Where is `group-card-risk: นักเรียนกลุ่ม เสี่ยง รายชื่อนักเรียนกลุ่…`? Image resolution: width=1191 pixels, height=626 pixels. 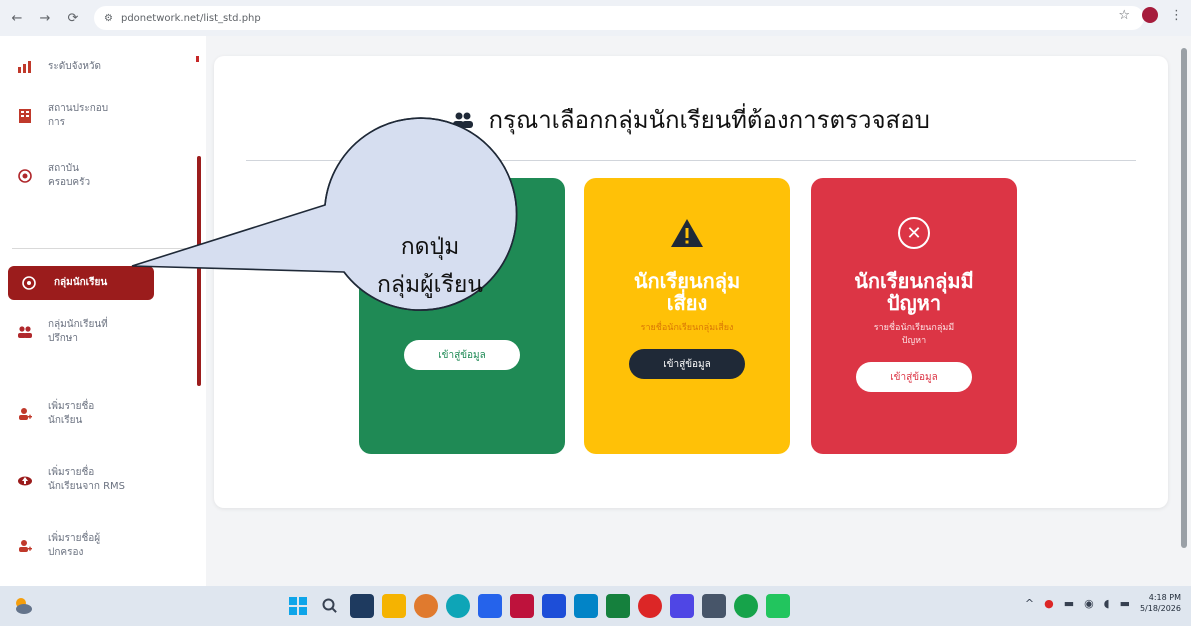
group-card-risk: นักเรียนกลุ่ม เสี่ยง รายชื่อนักเรียนกลุ่… is located at coordinates (687, 316).